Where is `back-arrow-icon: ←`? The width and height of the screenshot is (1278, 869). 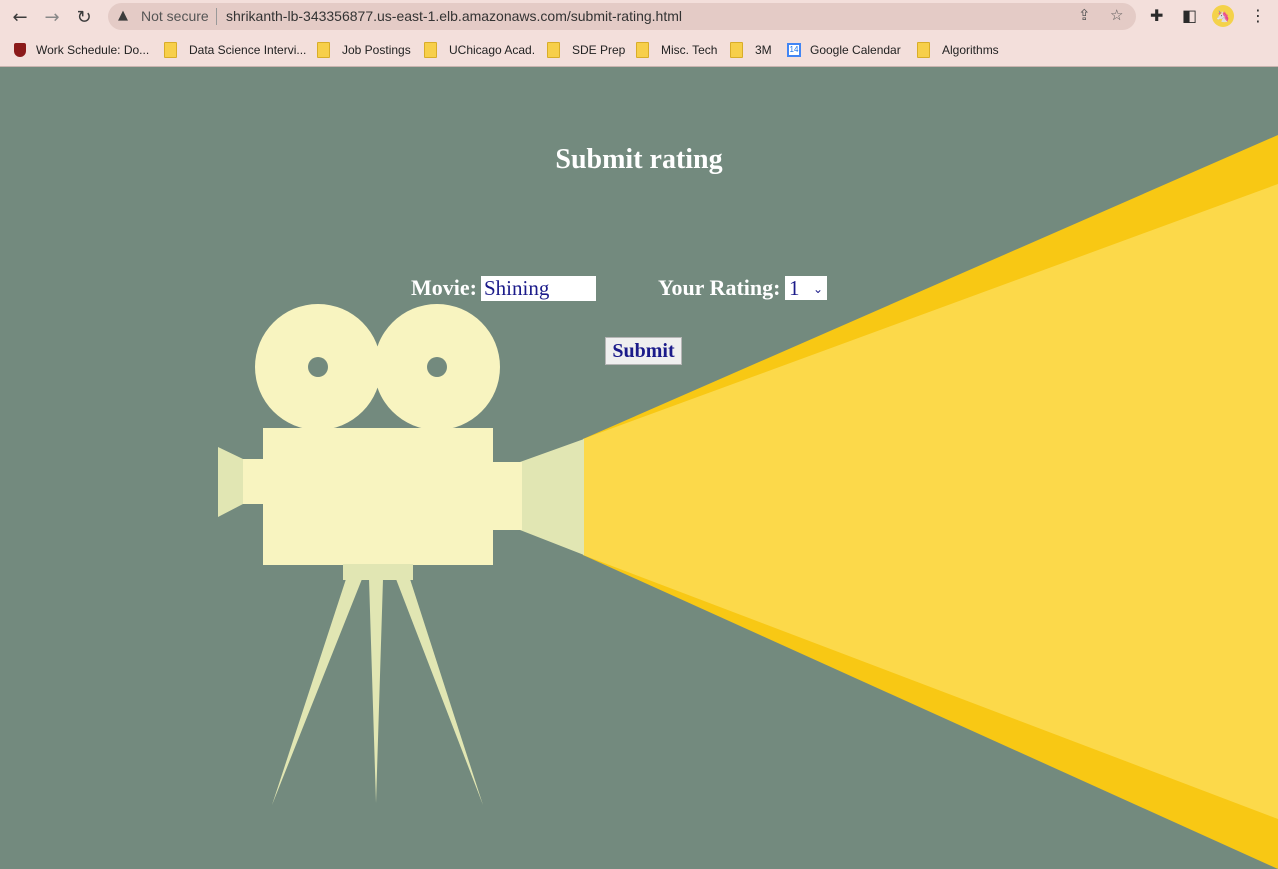
back-arrow-icon: ← is located at coordinates (20, 17).